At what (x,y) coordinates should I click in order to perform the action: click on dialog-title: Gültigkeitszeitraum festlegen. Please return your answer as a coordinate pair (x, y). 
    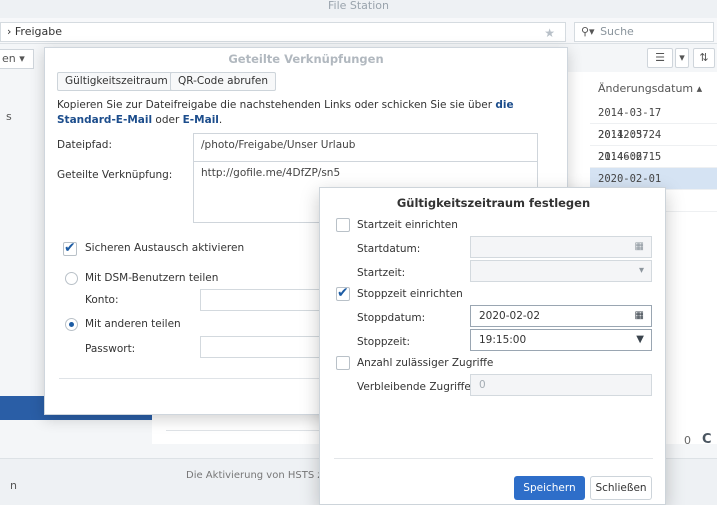
    Looking at the image, I should click on (493, 203).